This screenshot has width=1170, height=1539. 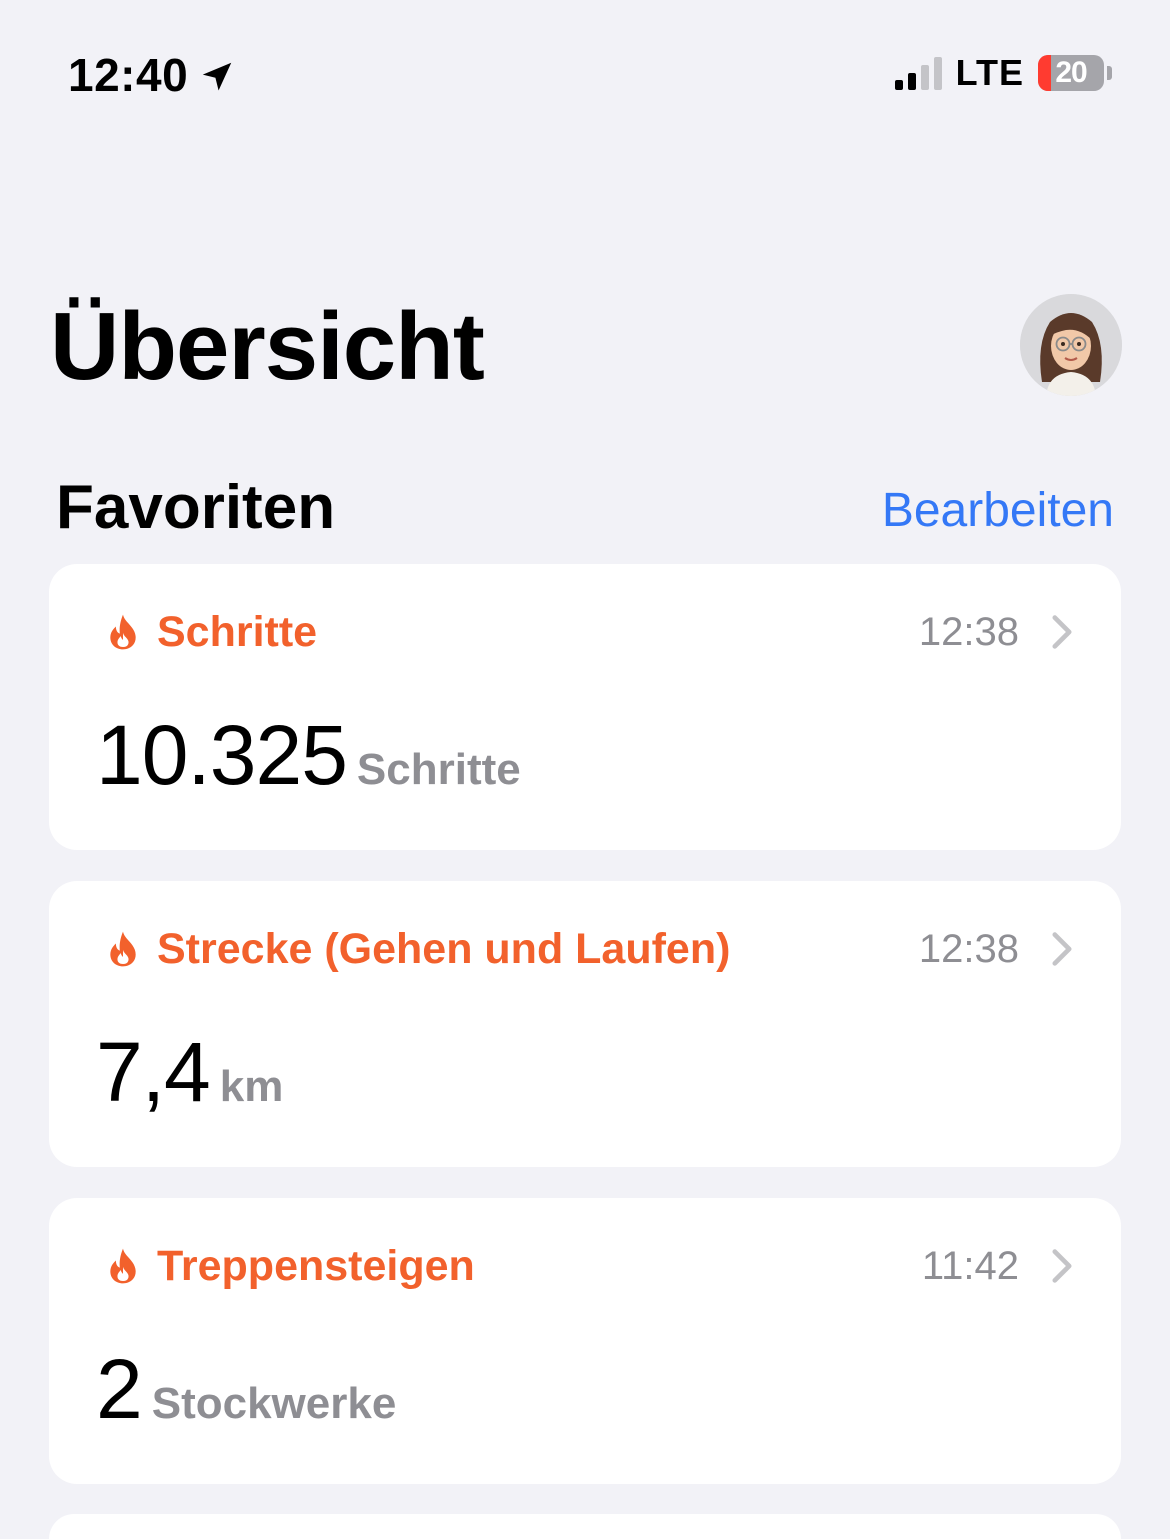 I want to click on battery-icon: 20, so click(x=1075, y=73).